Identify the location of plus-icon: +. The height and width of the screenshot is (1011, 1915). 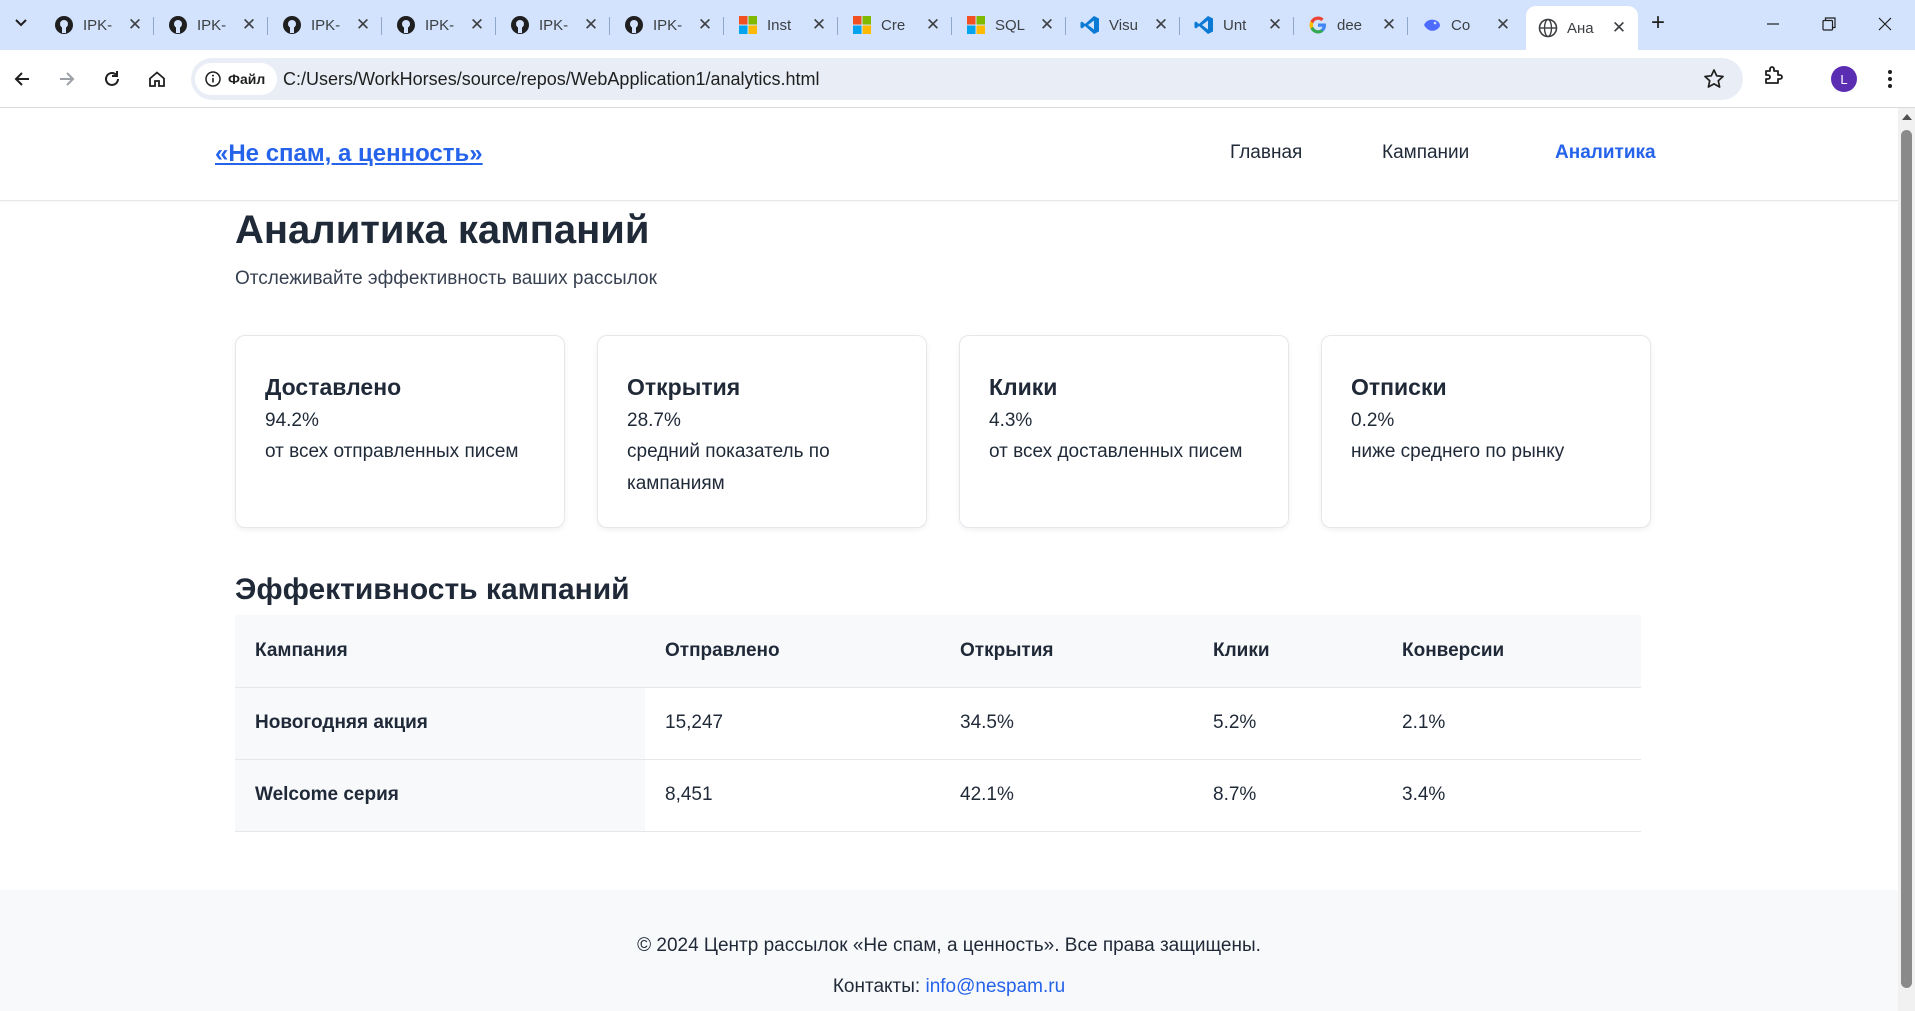
(1657, 22).